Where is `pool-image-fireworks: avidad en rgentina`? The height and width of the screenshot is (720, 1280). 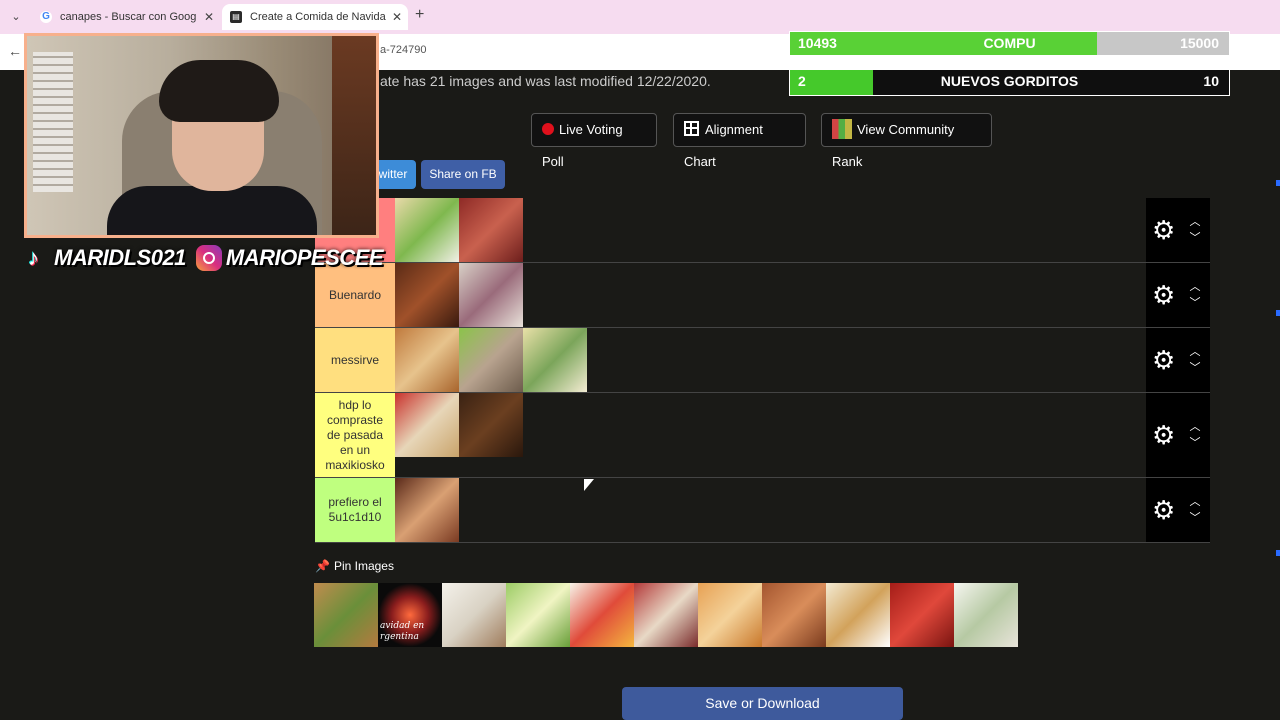
pool-image-fireworks: avidad en rgentina is located at coordinates (410, 615).